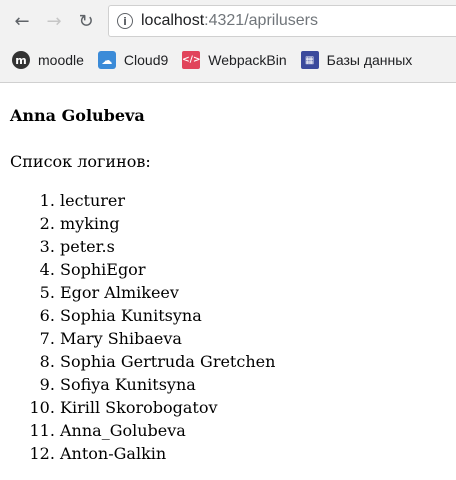 Image resolution: width=456 pixels, height=480 pixels. I want to click on back-arrow-icon: ←, so click(22, 21).